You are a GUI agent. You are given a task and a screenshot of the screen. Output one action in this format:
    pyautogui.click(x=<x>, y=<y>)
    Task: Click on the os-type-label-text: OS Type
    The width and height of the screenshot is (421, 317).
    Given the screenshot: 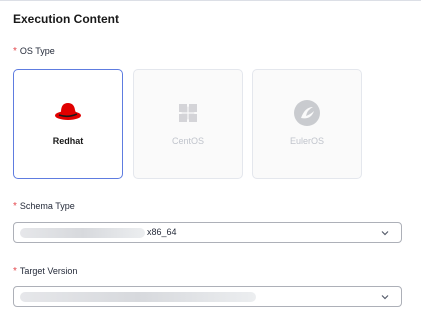 What is the action you would take?
    pyautogui.click(x=37, y=51)
    